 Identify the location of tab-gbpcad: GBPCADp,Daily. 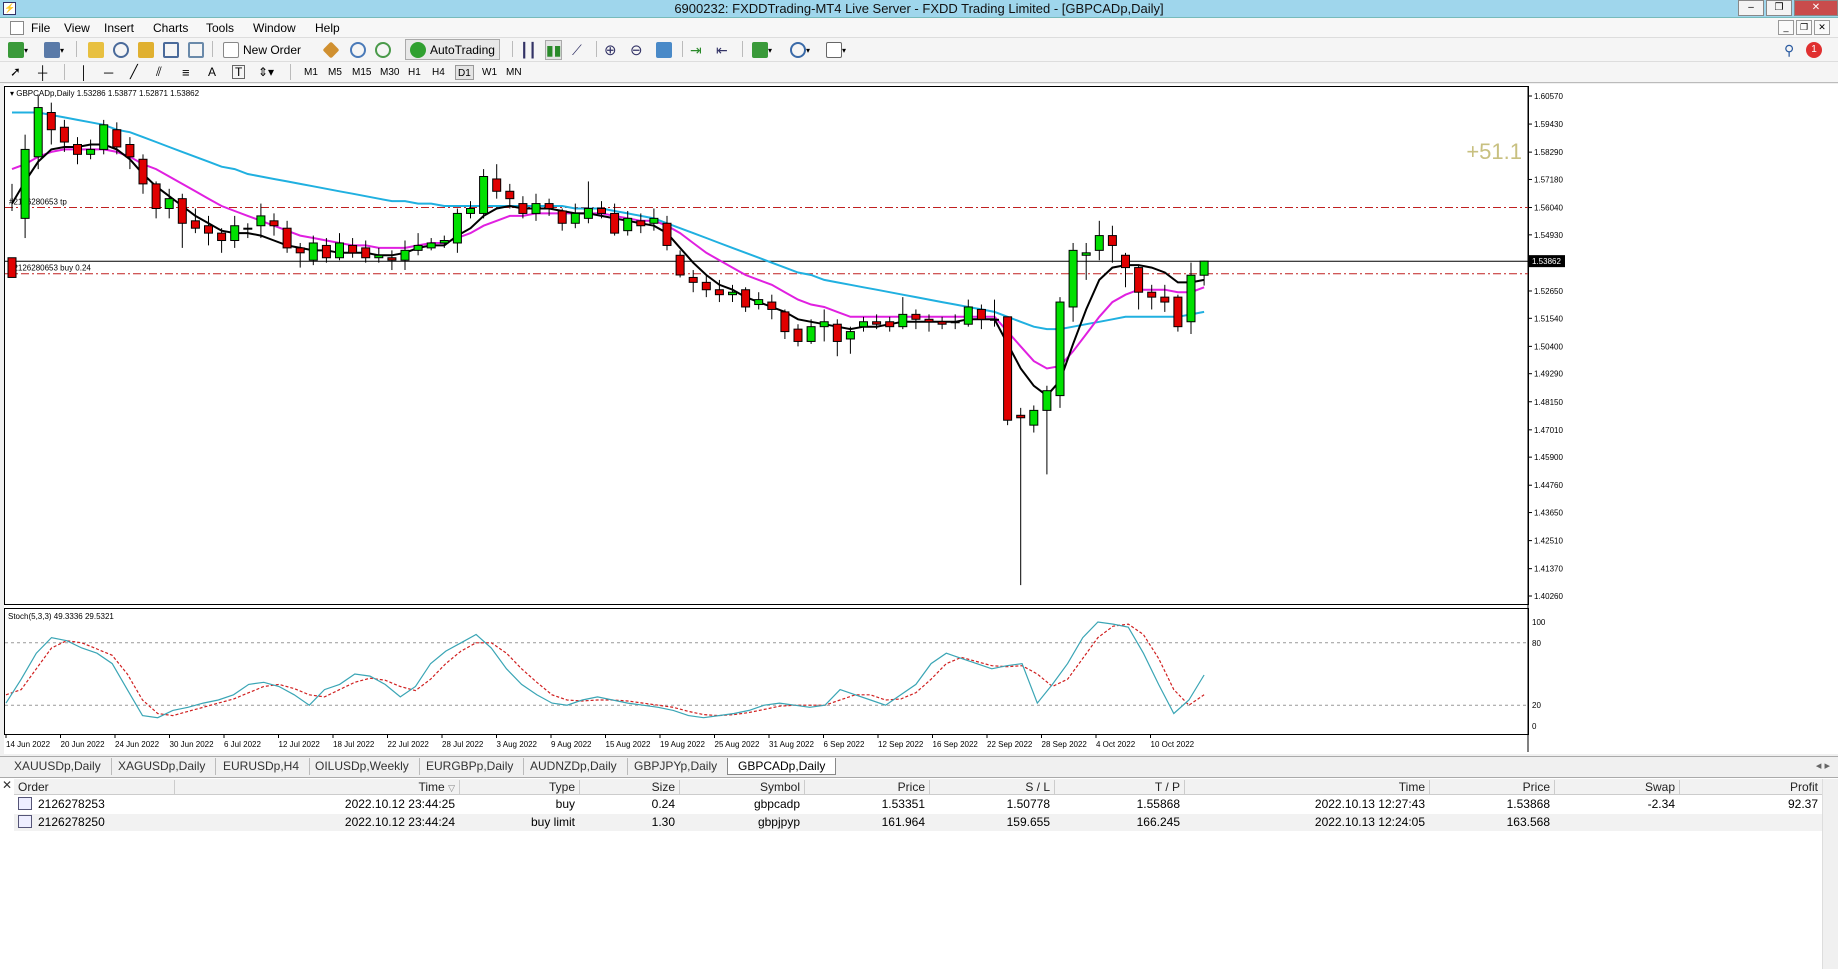
(782, 766).